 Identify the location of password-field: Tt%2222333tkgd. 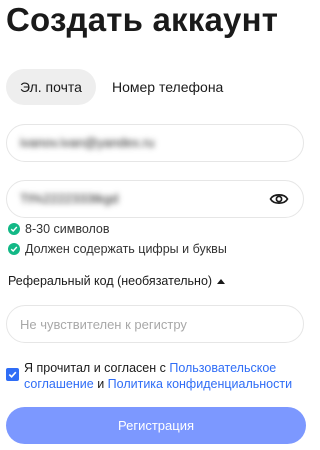
(155, 199).